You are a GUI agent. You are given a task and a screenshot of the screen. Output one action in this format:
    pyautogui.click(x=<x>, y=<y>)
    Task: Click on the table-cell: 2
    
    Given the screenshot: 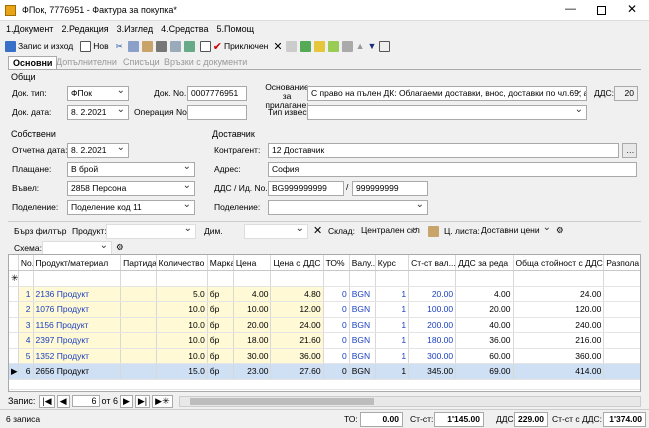 What is the action you would take?
    pyautogui.click(x=26, y=309)
    